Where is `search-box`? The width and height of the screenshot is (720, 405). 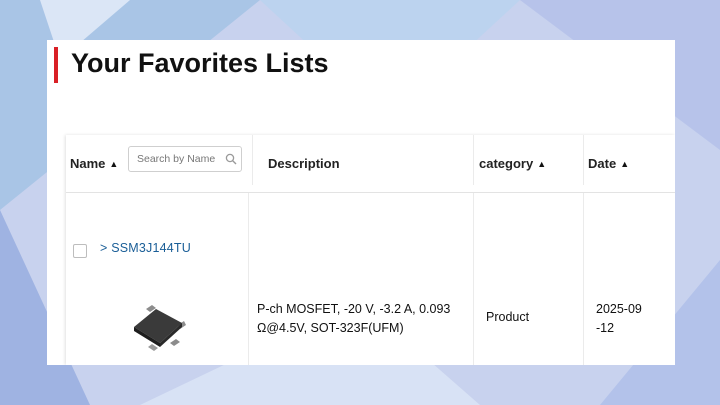
search-box is located at coordinates (185, 159).